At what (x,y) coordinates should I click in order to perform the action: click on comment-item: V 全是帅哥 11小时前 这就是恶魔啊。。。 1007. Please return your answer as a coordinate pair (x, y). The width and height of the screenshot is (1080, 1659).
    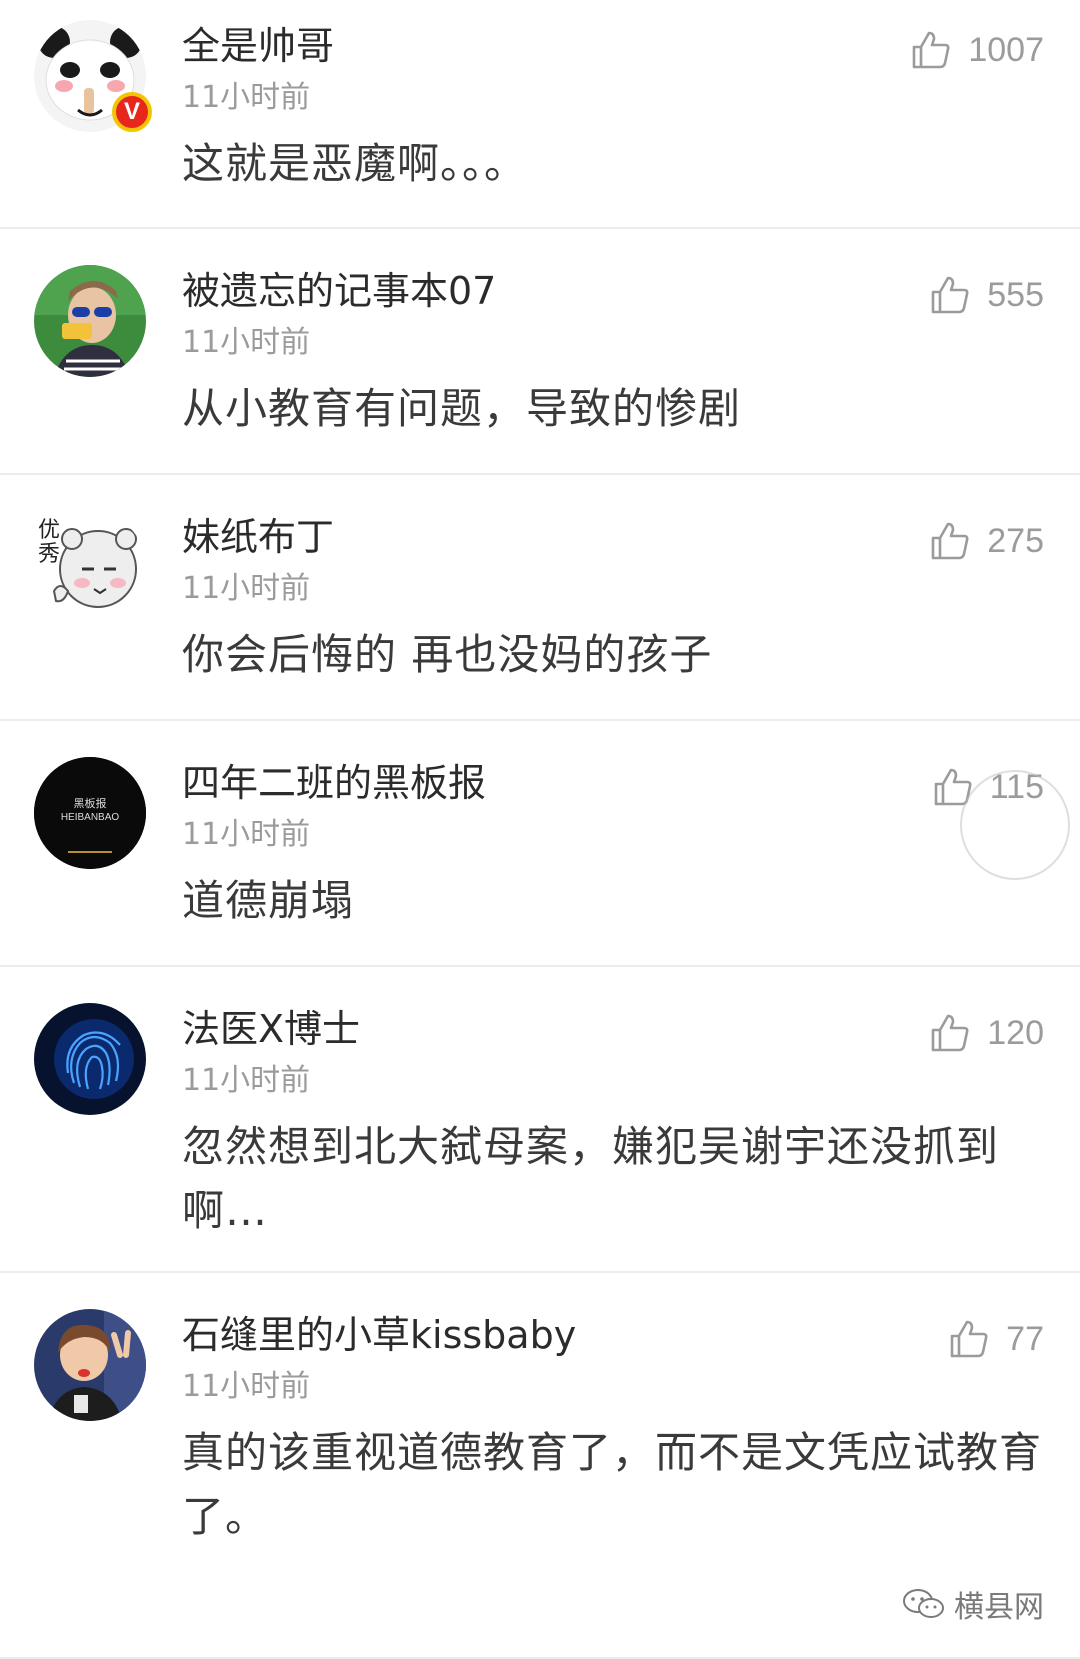
    Looking at the image, I should click on (540, 114).